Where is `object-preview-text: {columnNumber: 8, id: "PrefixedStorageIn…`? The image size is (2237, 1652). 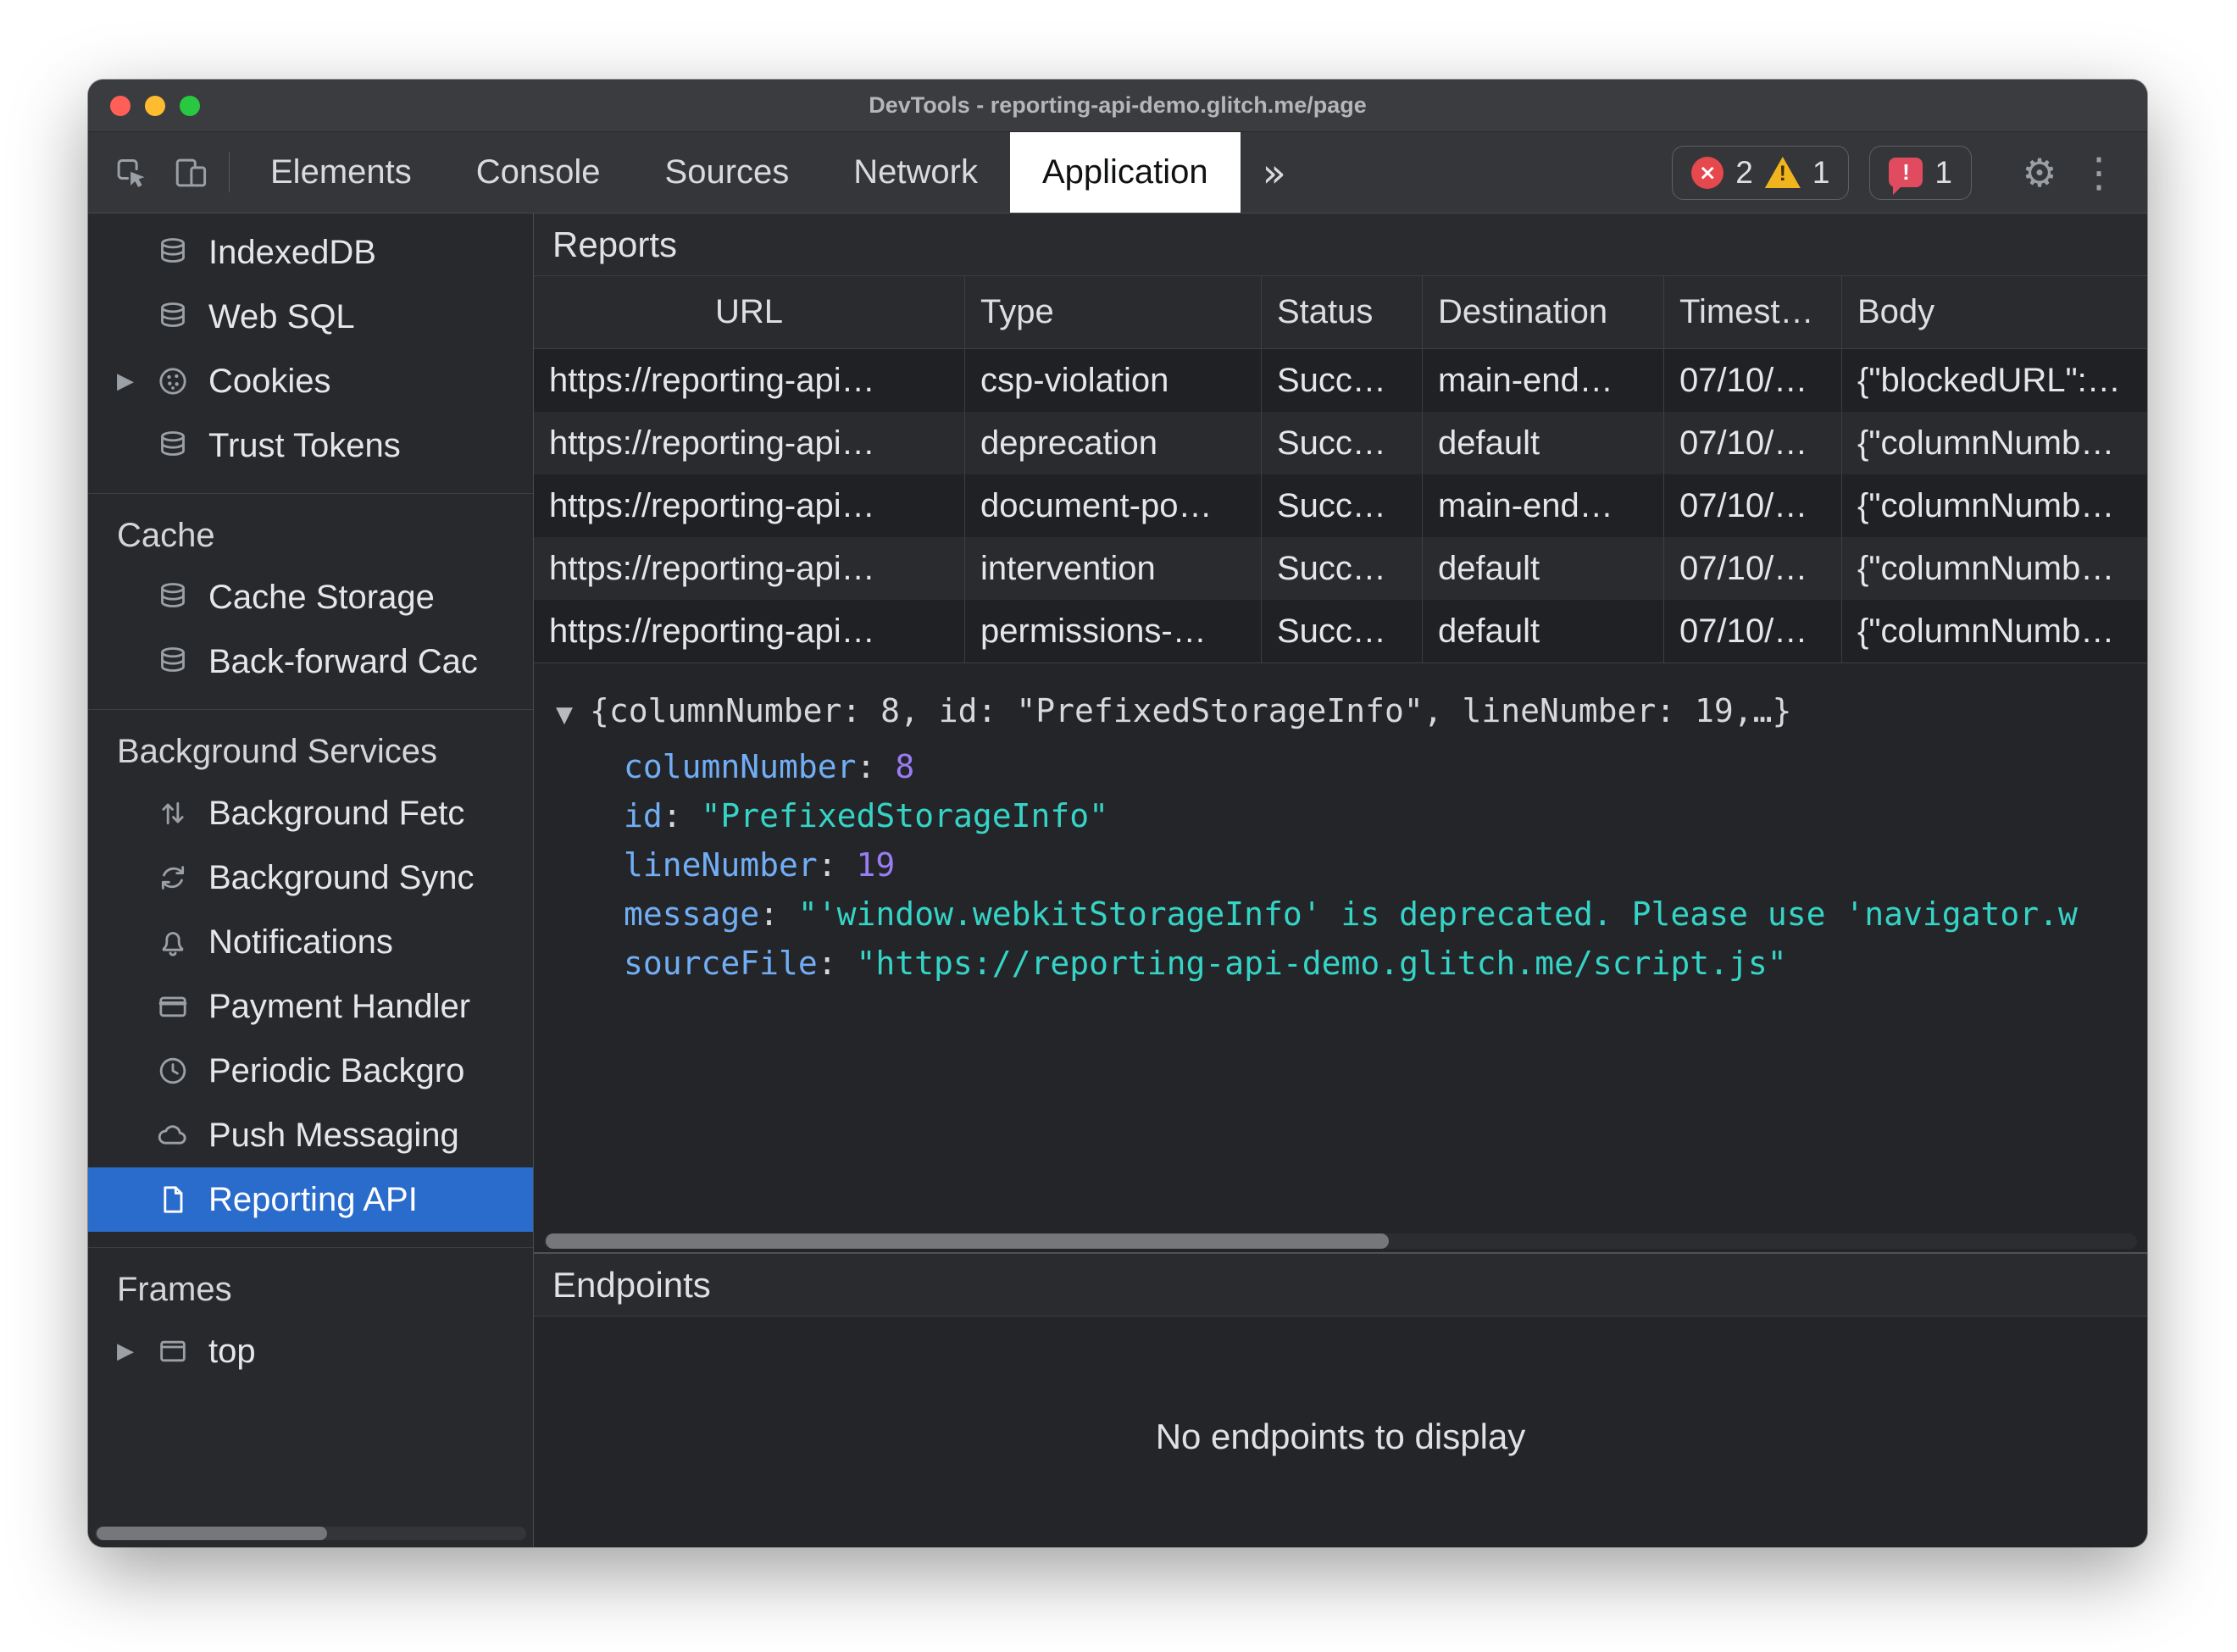 object-preview-text: {columnNumber: 8, id: "PrefixedStorageIn… is located at coordinates (1191, 710).